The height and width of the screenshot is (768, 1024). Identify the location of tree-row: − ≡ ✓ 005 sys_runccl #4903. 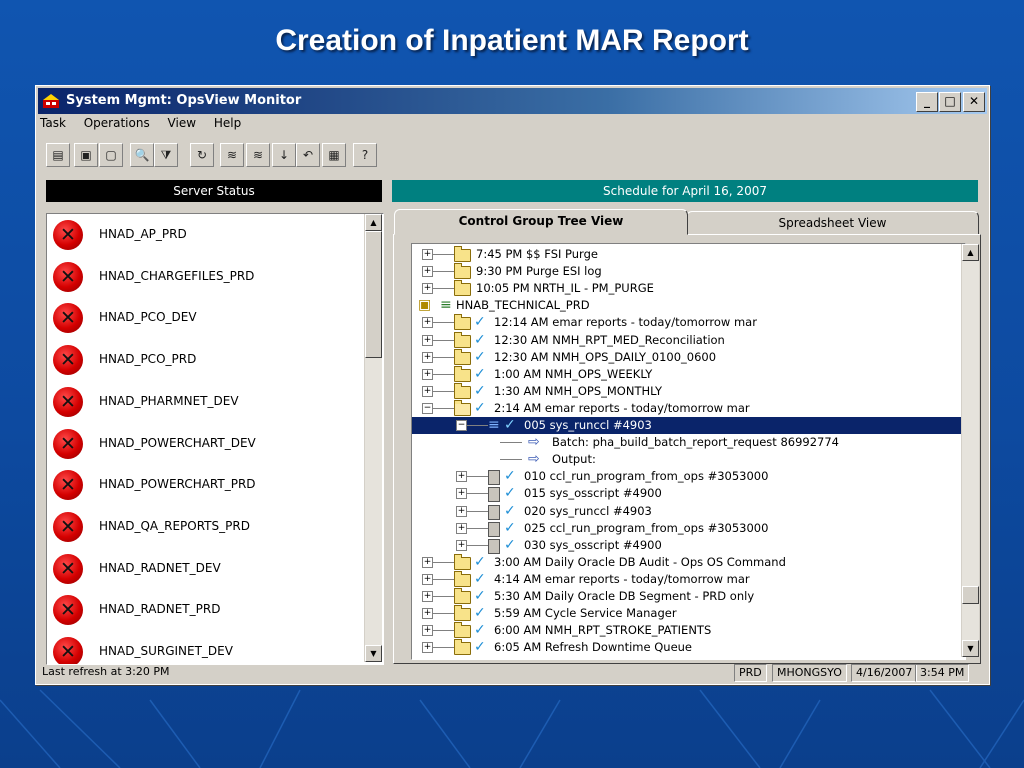
(688, 425).